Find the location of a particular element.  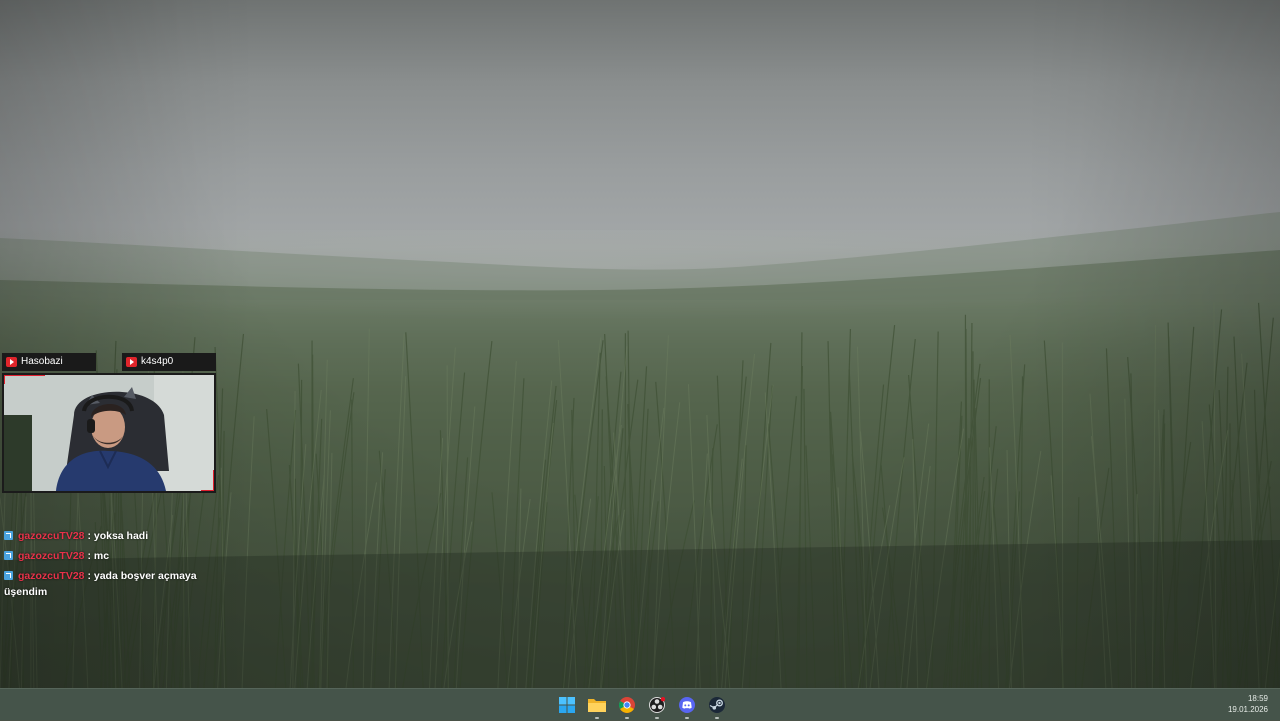

clock-time: 18:59 is located at coordinates (1257, 698).